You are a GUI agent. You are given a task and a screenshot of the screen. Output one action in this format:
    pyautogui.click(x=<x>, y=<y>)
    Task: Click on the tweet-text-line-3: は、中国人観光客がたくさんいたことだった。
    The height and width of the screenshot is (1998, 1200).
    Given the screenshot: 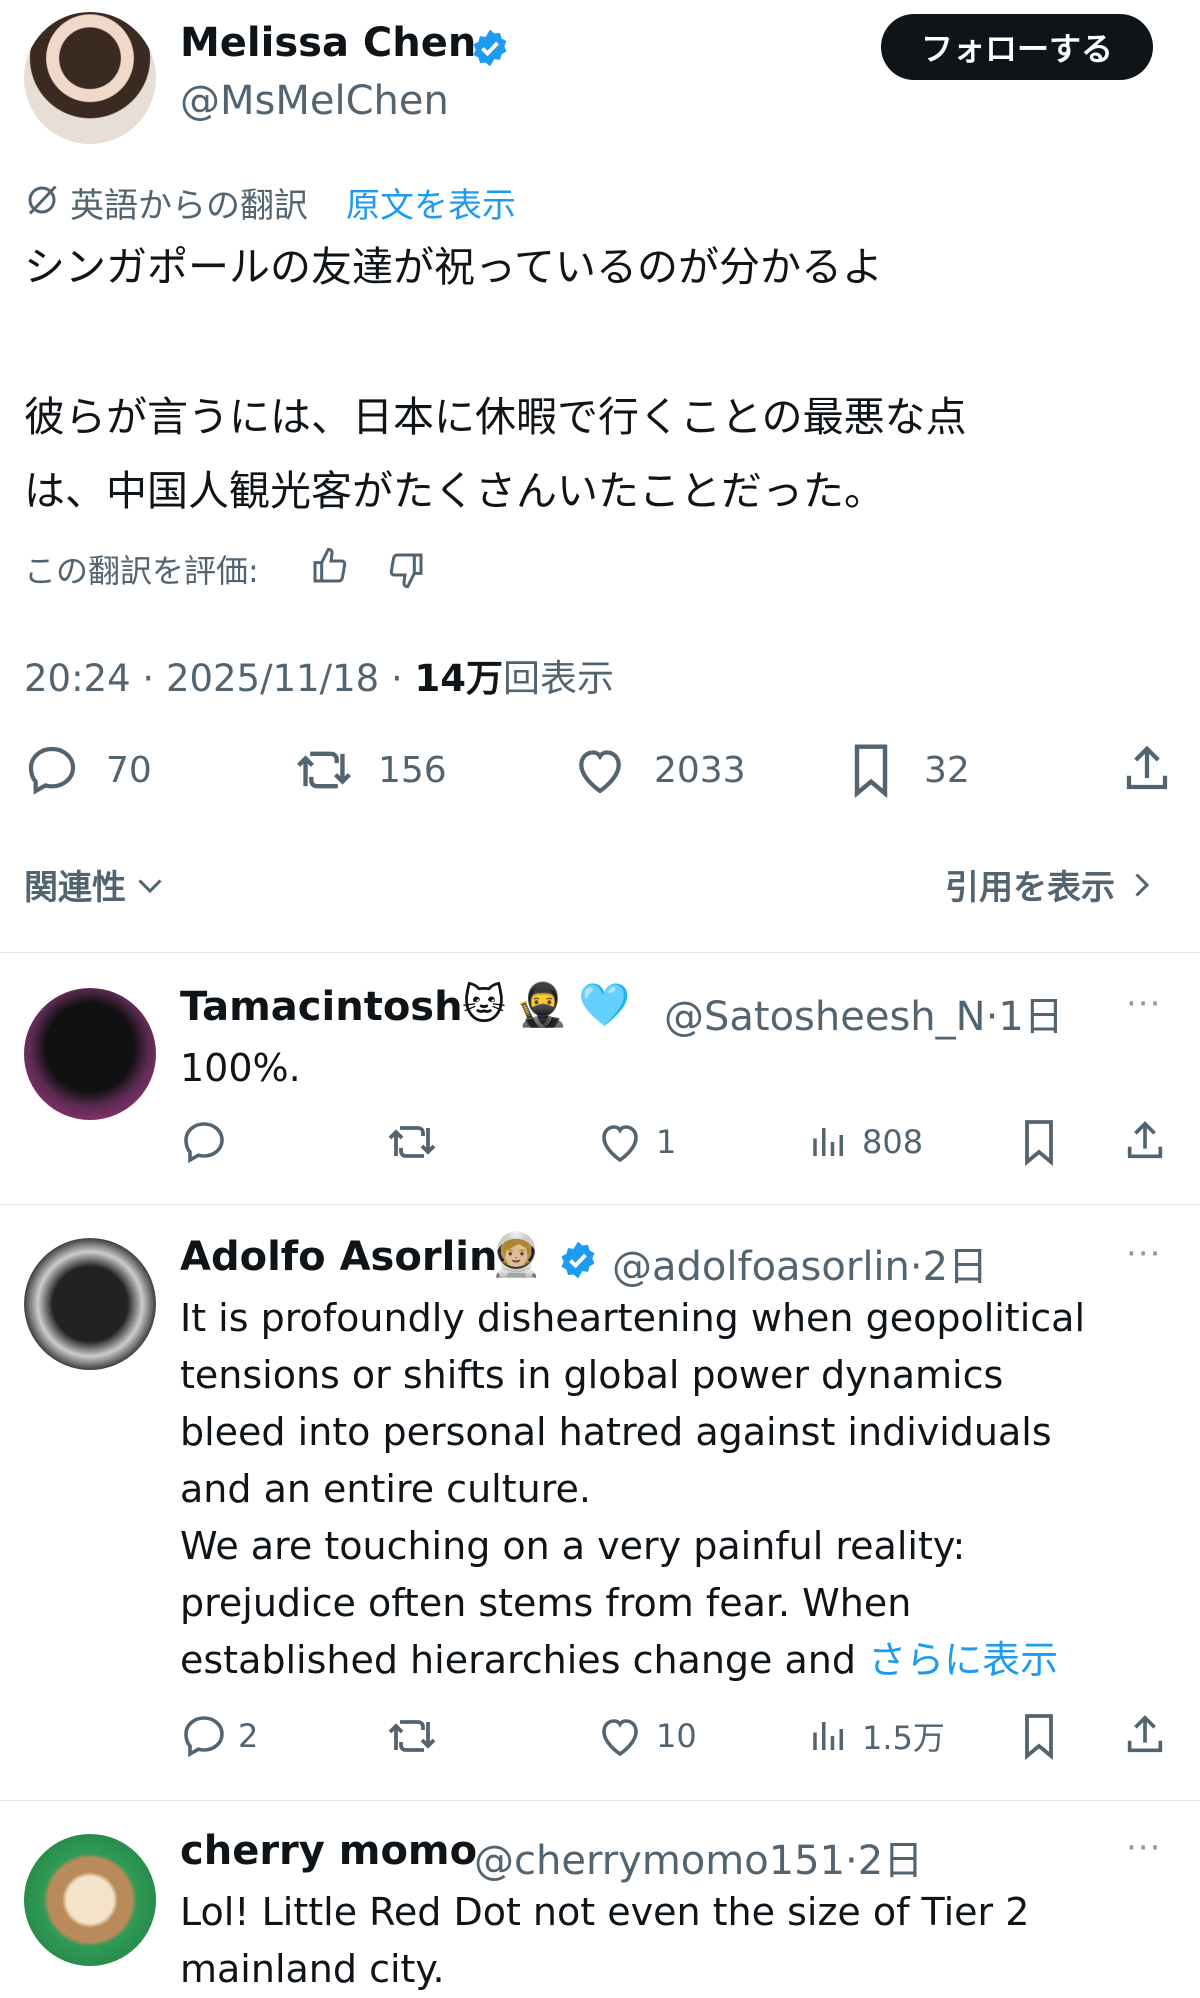 What is the action you would take?
    pyautogui.click(x=454, y=491)
    